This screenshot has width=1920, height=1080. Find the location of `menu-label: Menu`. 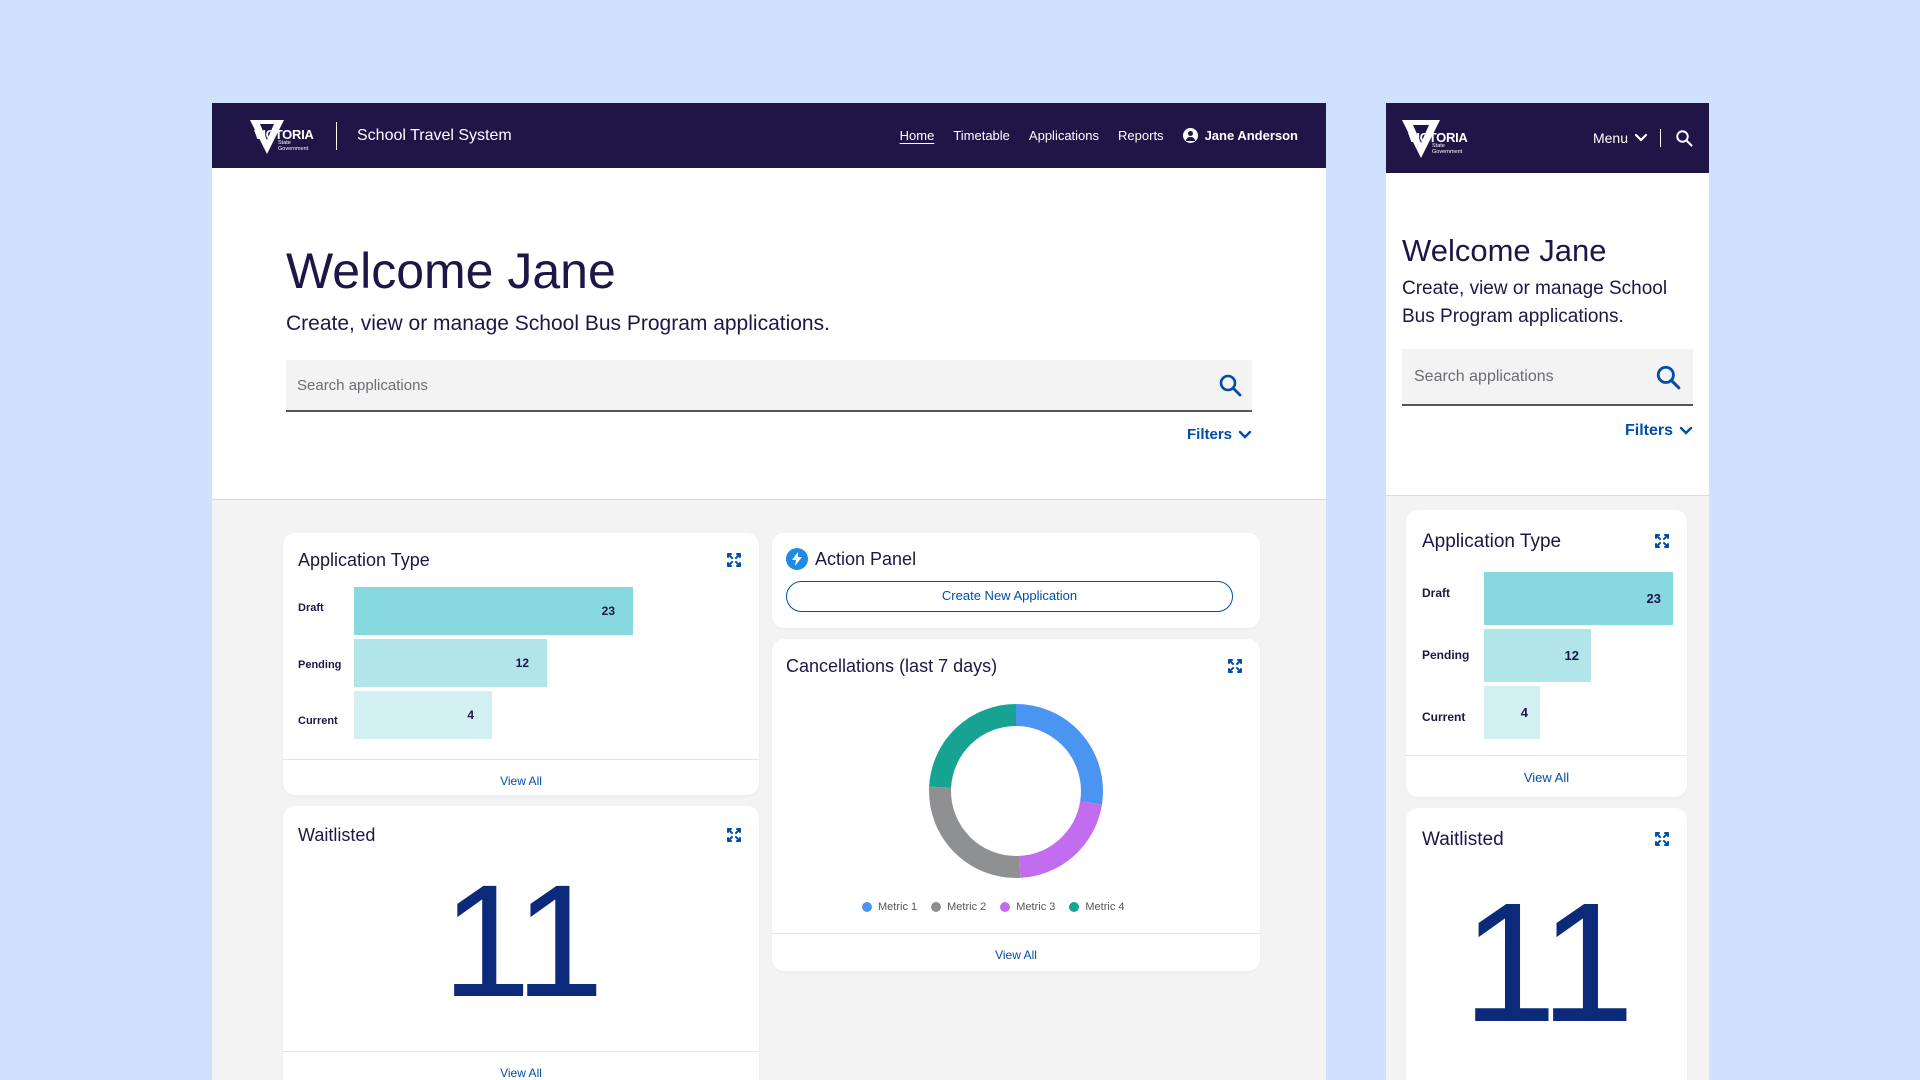

menu-label: Menu is located at coordinates (1610, 138).